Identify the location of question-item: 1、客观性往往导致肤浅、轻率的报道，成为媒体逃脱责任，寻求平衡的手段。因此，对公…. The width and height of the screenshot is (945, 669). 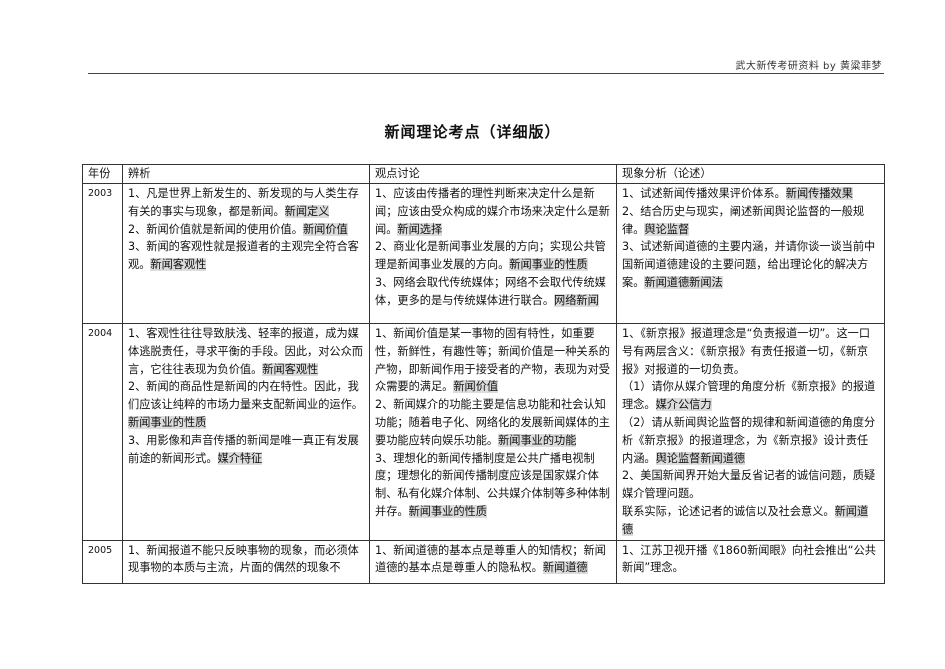
(246, 351).